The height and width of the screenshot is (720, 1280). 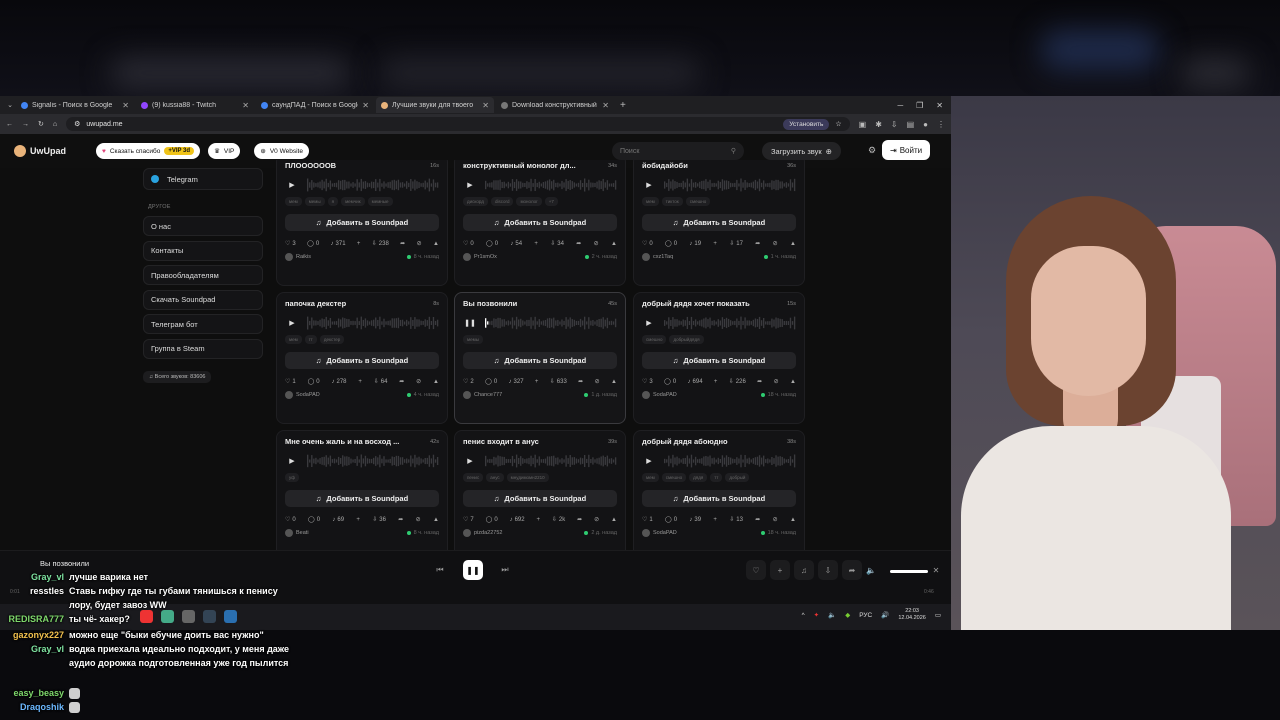 What do you see at coordinates (195, 105) in the screenshot?
I see `tab-1: (9) kussia88 - Twitch ✕` at bounding box center [195, 105].